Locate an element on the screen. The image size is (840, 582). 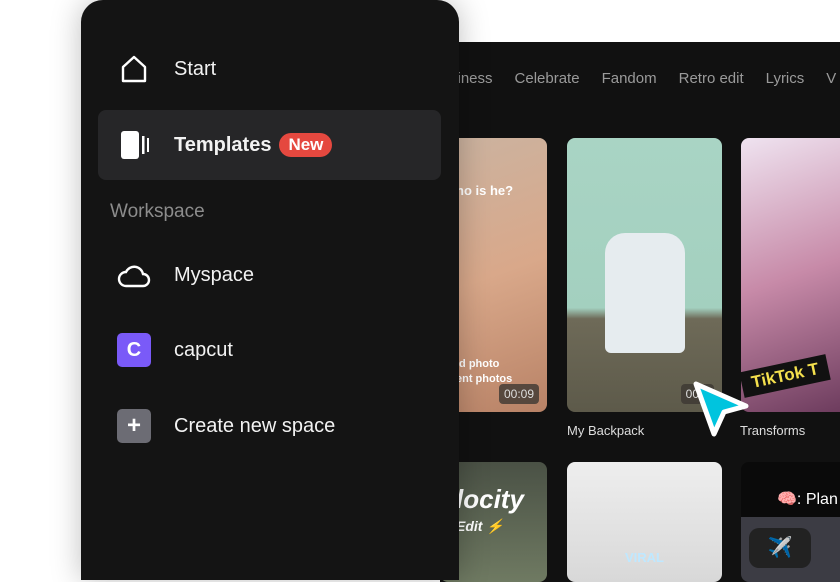
template-card: TikTok T is located at coordinates (790, 275).